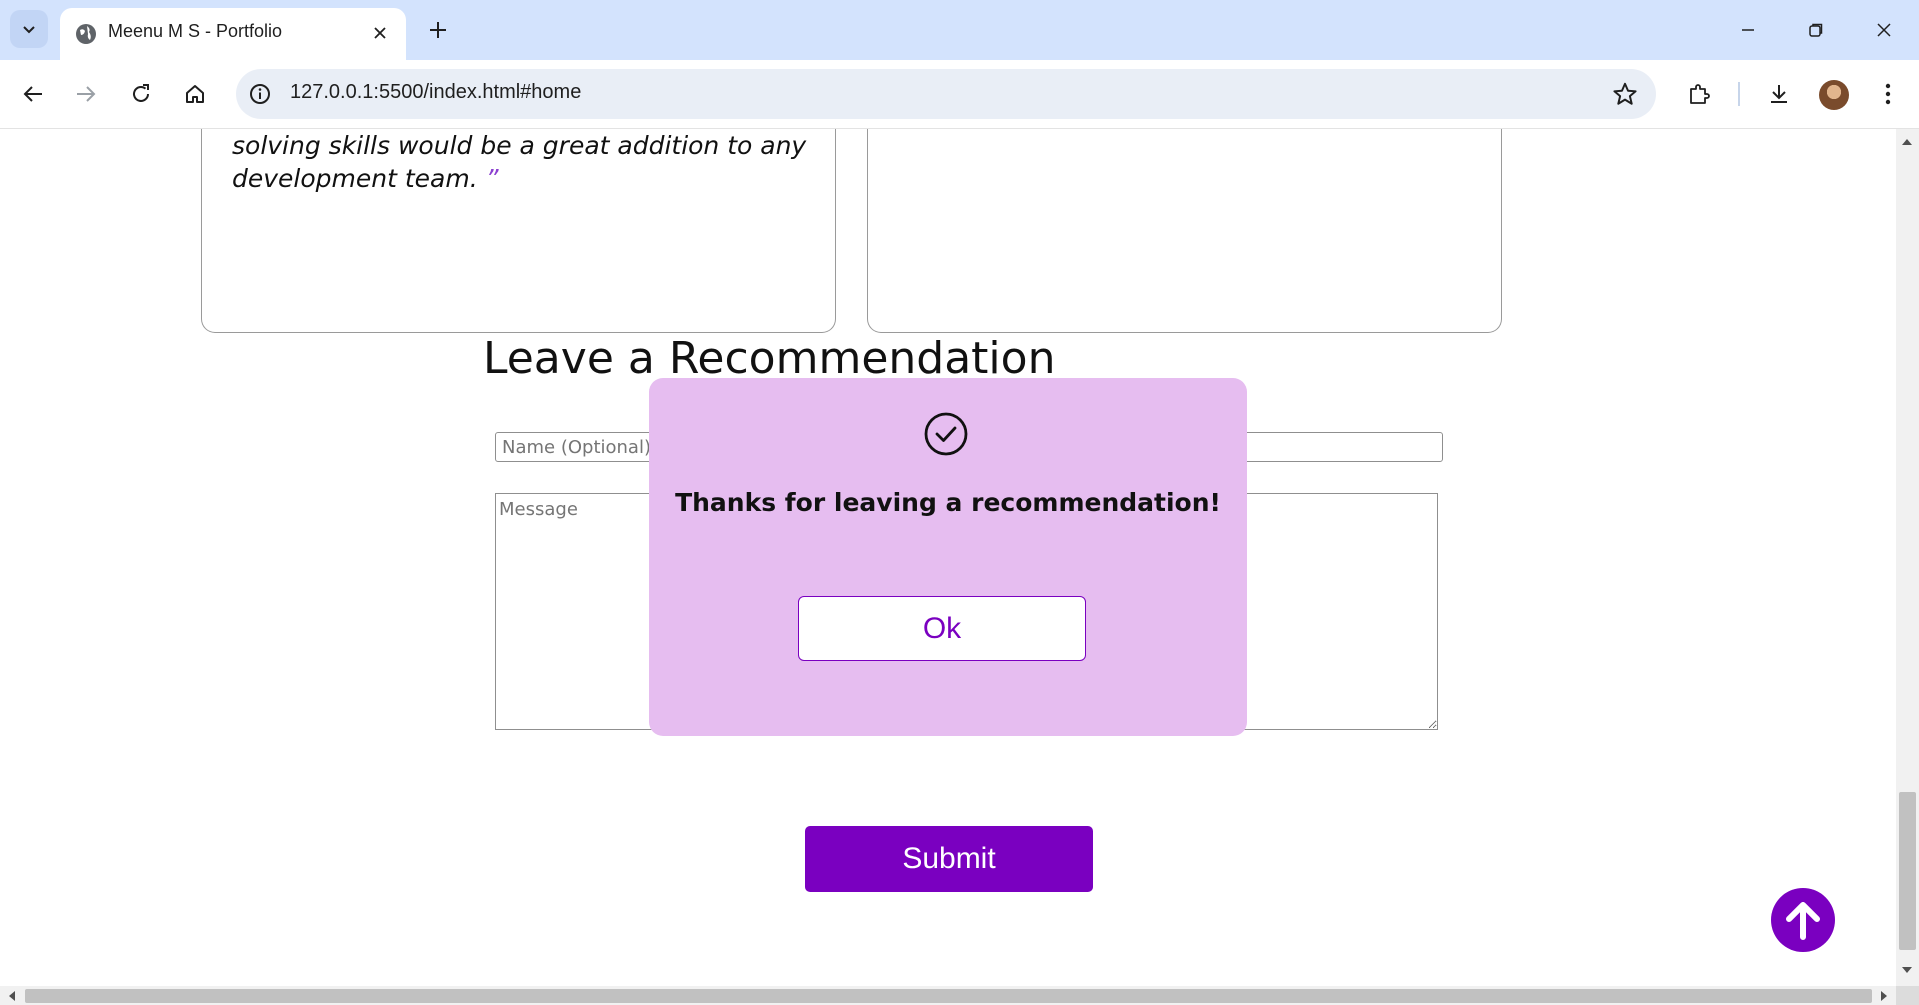 The image size is (1919, 1005). I want to click on download-icon, so click(1779, 94).